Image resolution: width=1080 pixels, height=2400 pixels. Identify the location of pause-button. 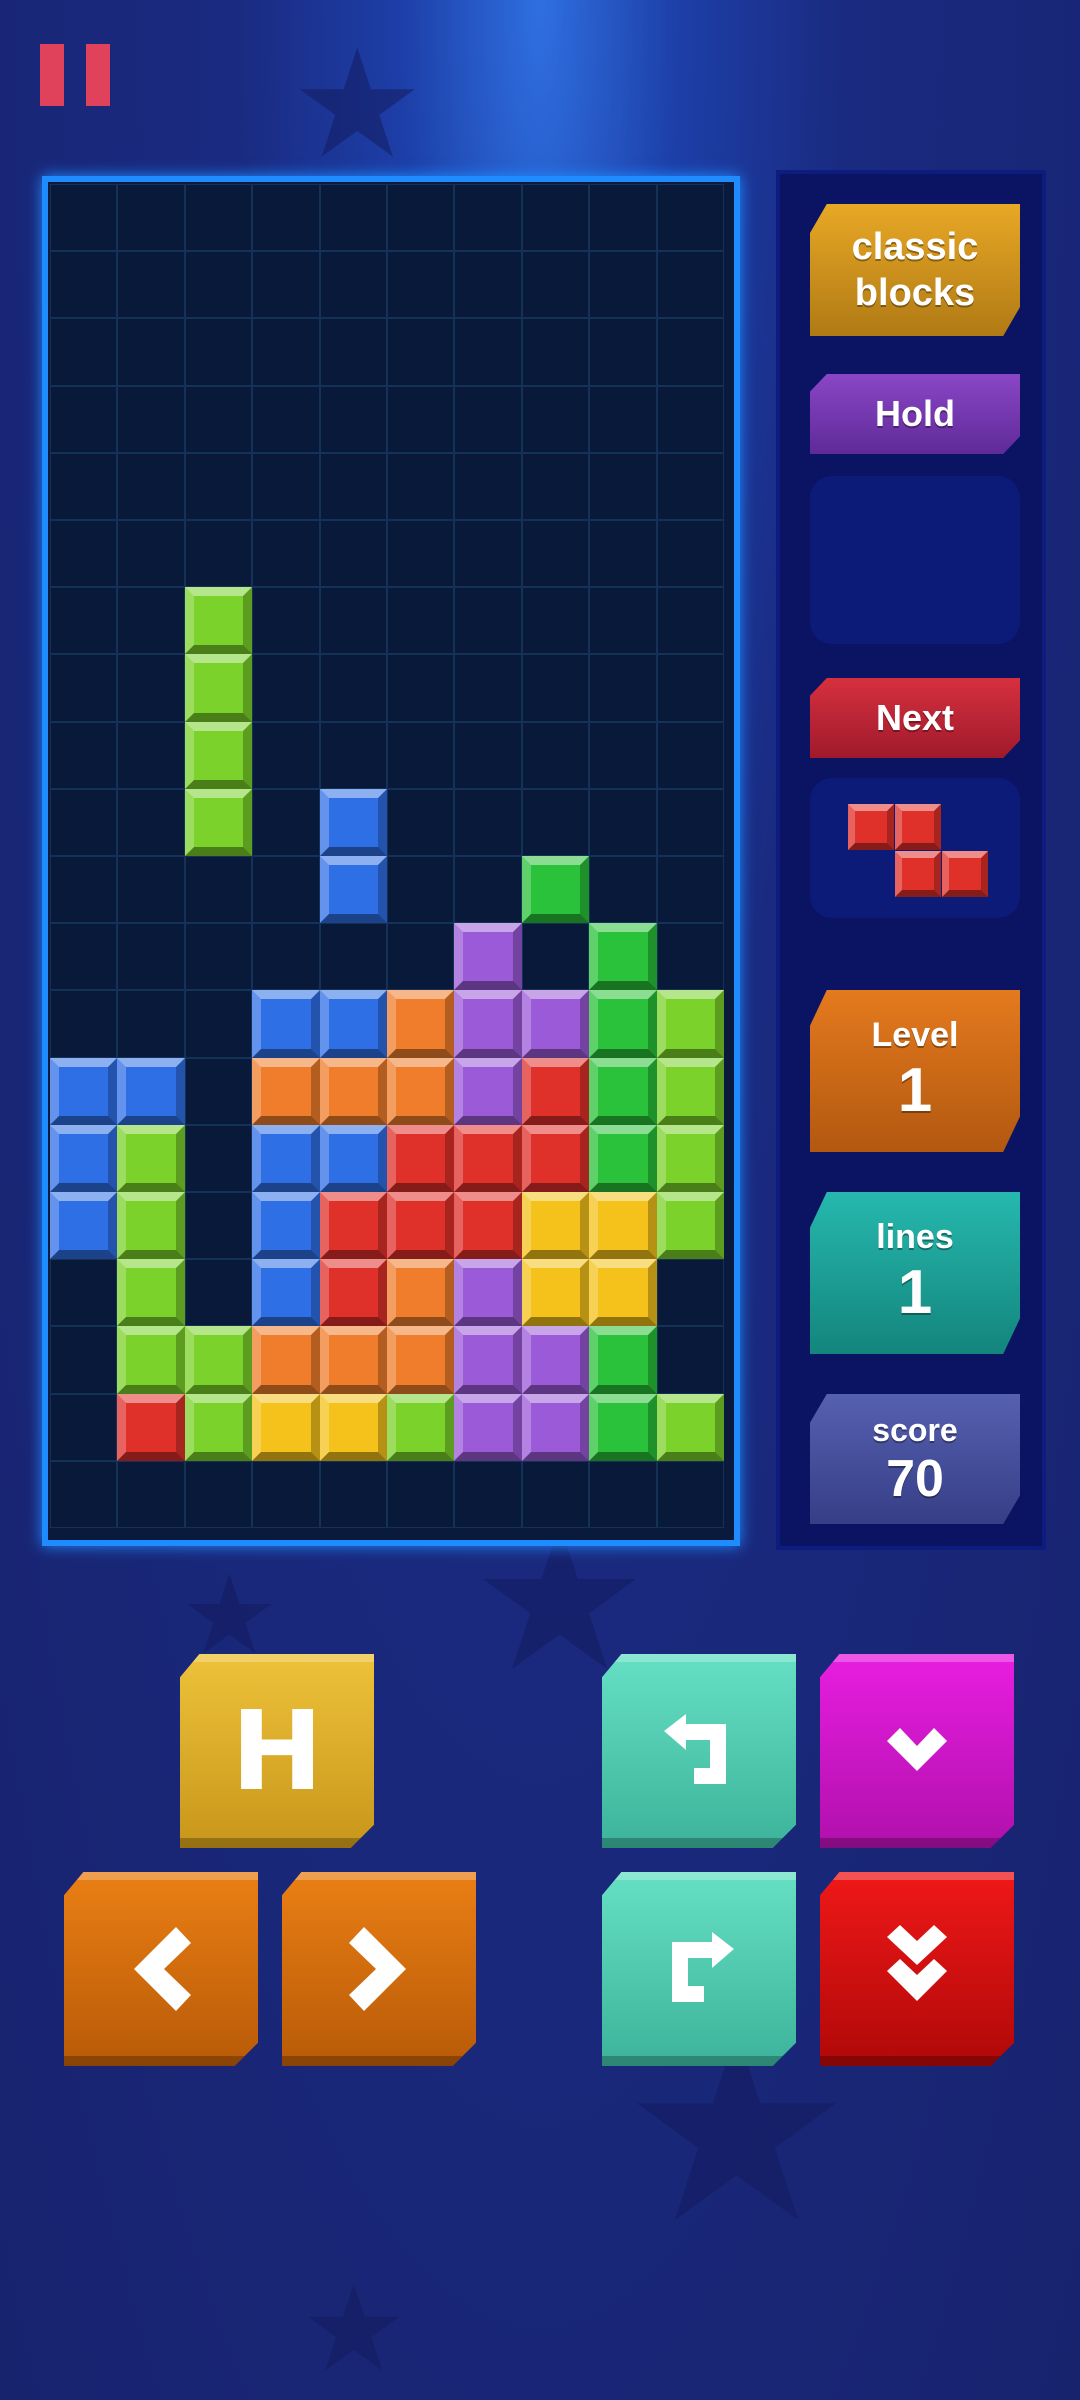
(75, 75).